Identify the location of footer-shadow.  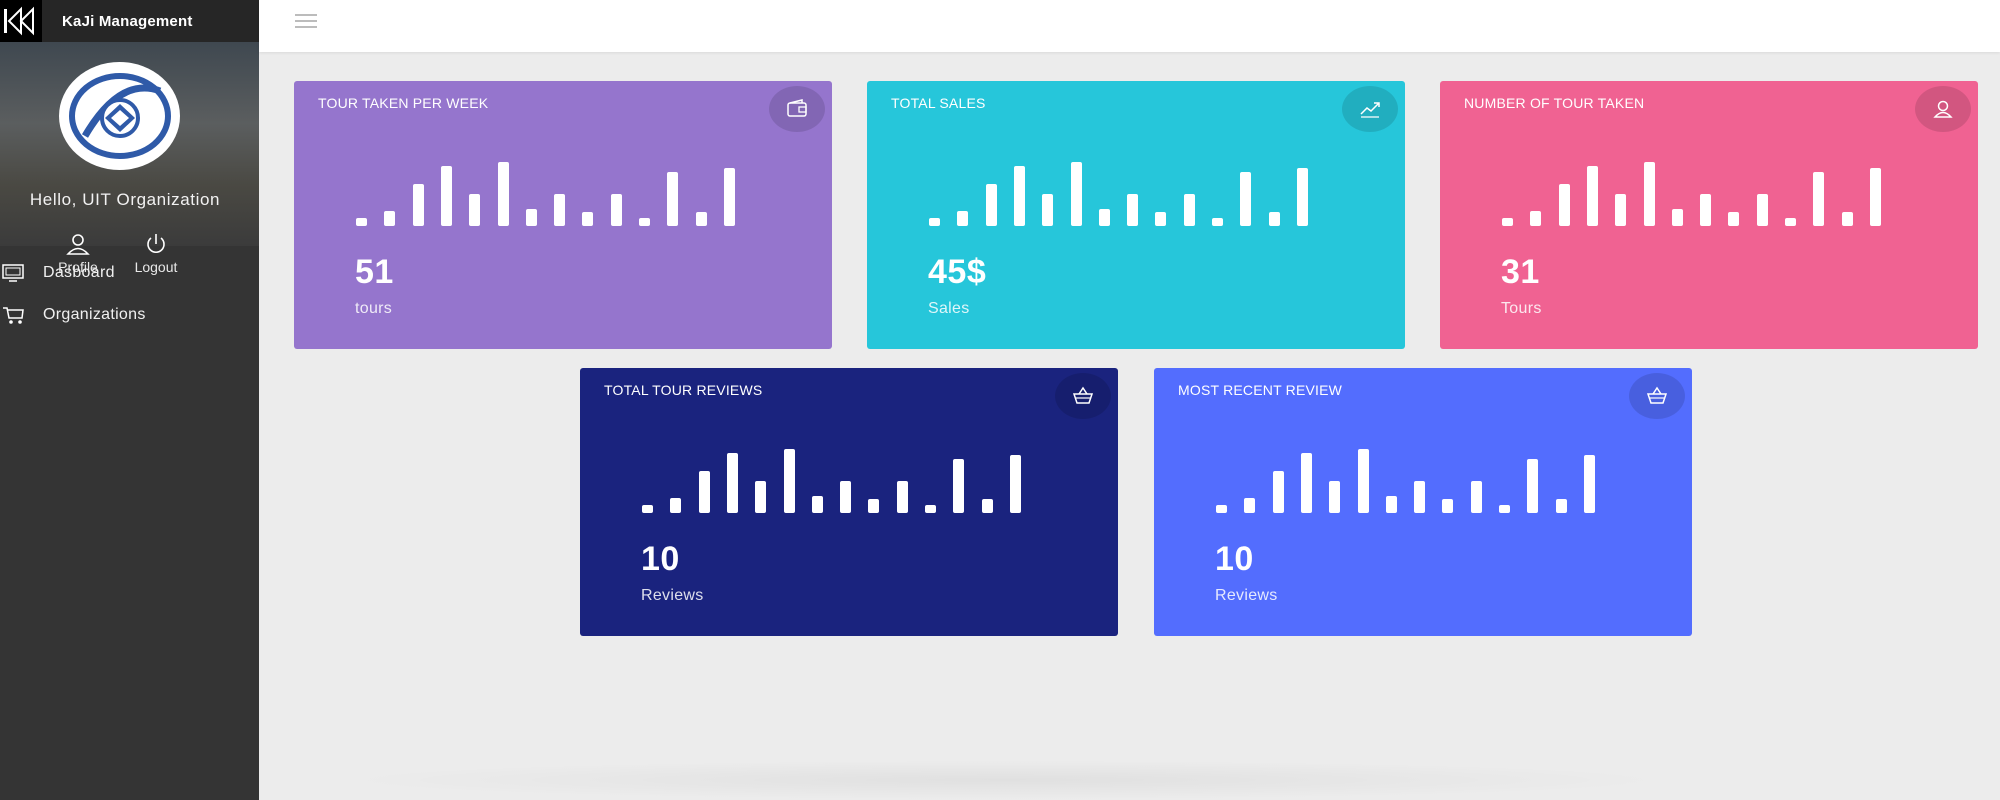
(1005, 780).